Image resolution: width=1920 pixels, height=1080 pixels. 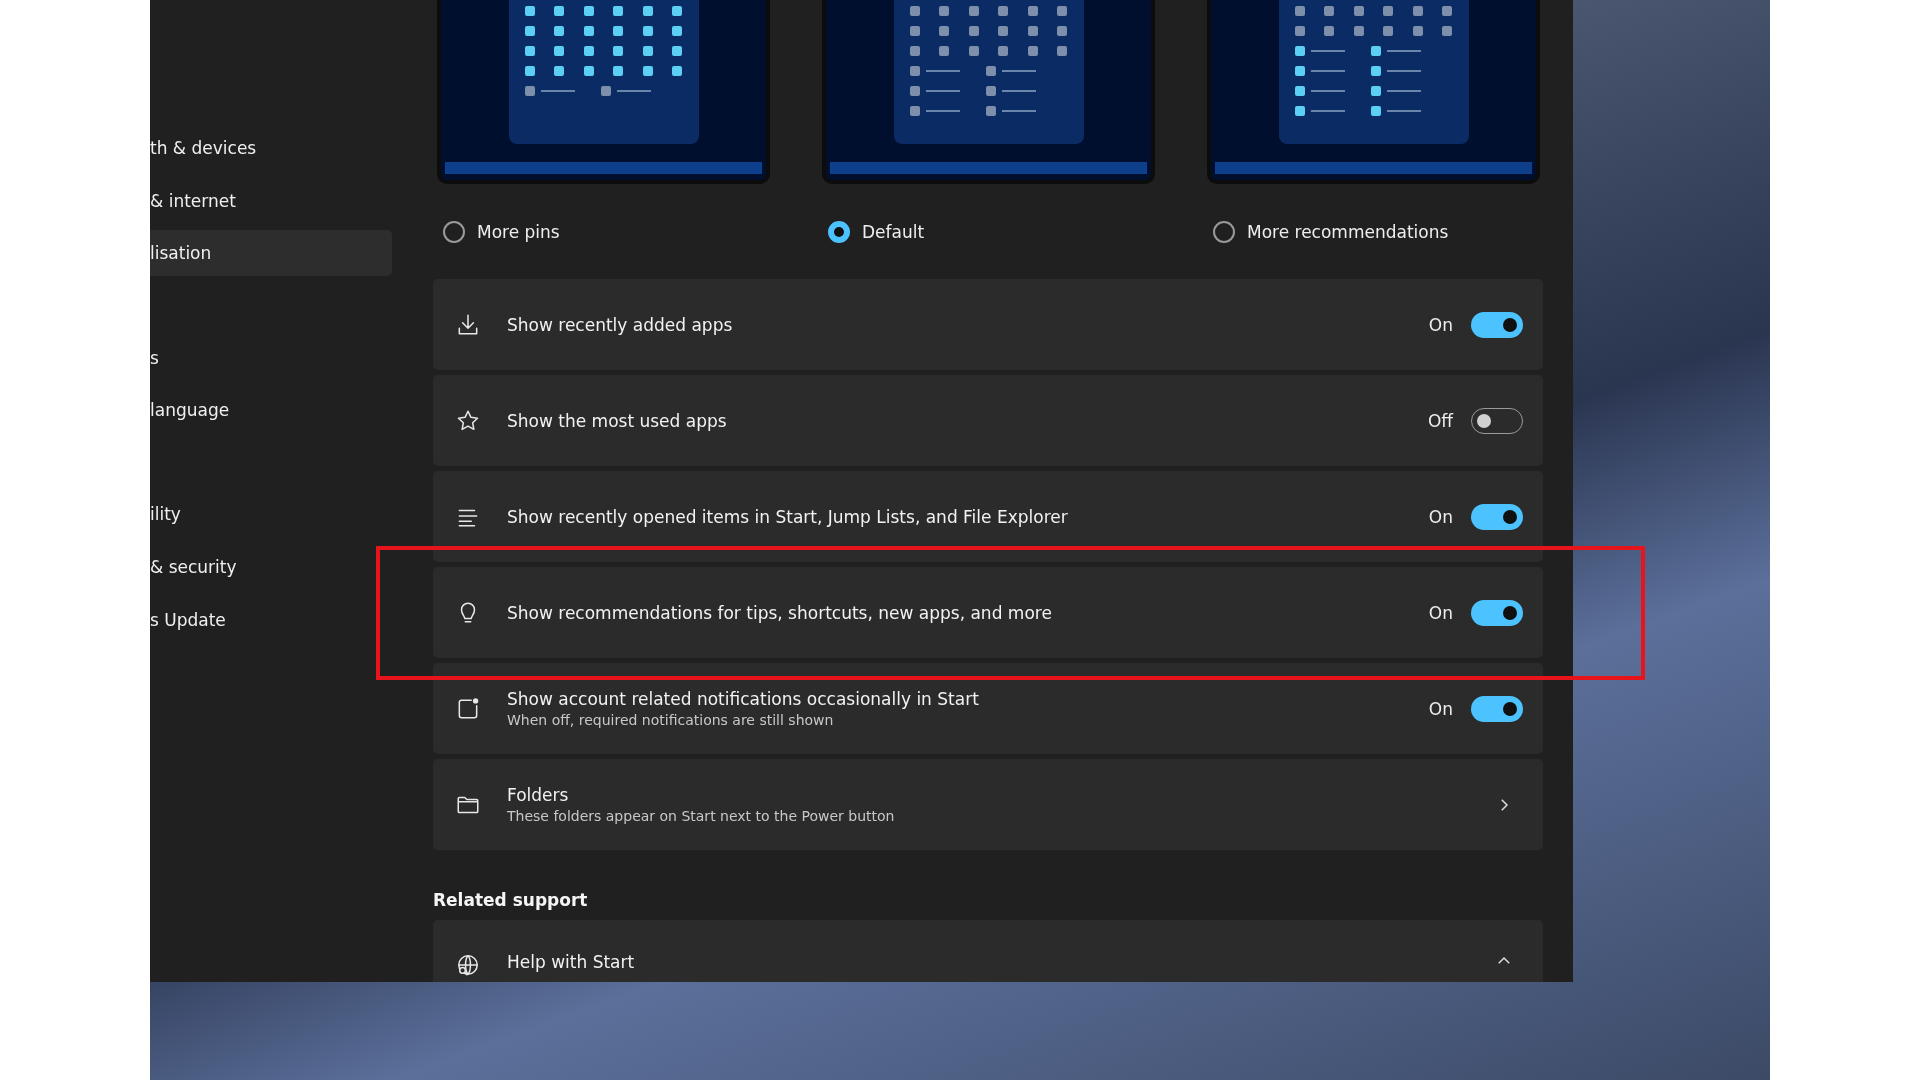 What do you see at coordinates (1440, 420) in the screenshot?
I see `toggle-state-label: Off` at bounding box center [1440, 420].